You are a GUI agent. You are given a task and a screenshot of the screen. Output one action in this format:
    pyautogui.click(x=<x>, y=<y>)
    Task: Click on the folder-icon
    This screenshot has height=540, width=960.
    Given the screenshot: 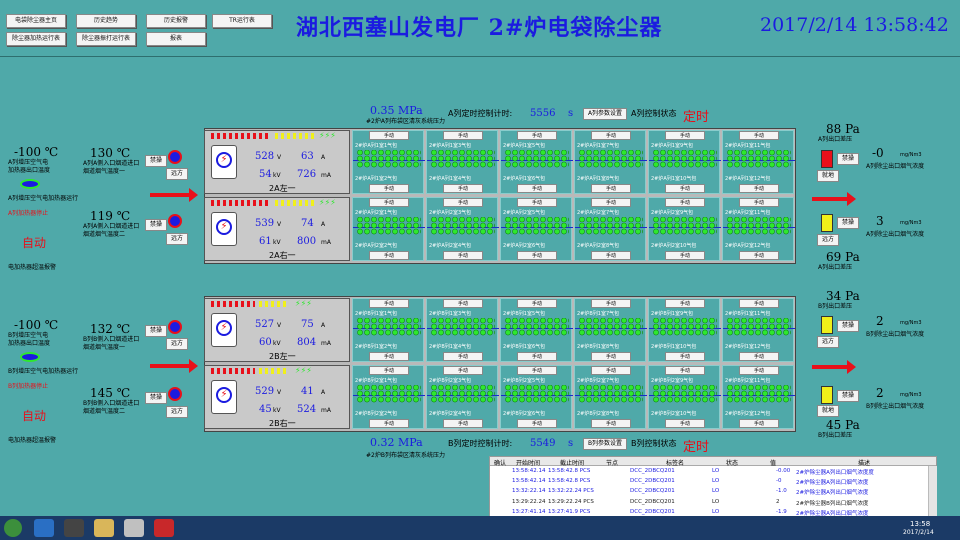 What is the action you would take?
    pyautogui.click(x=104, y=528)
    